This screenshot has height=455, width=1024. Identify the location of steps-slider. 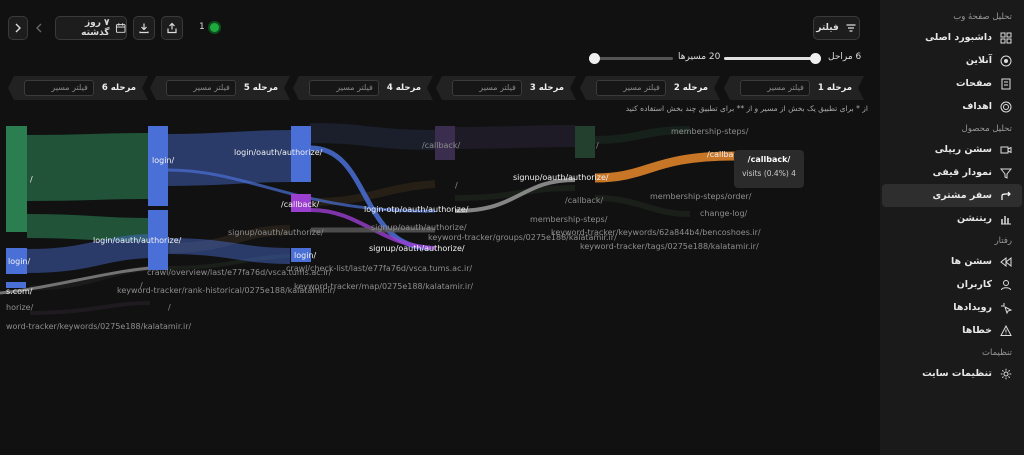
(772, 58).